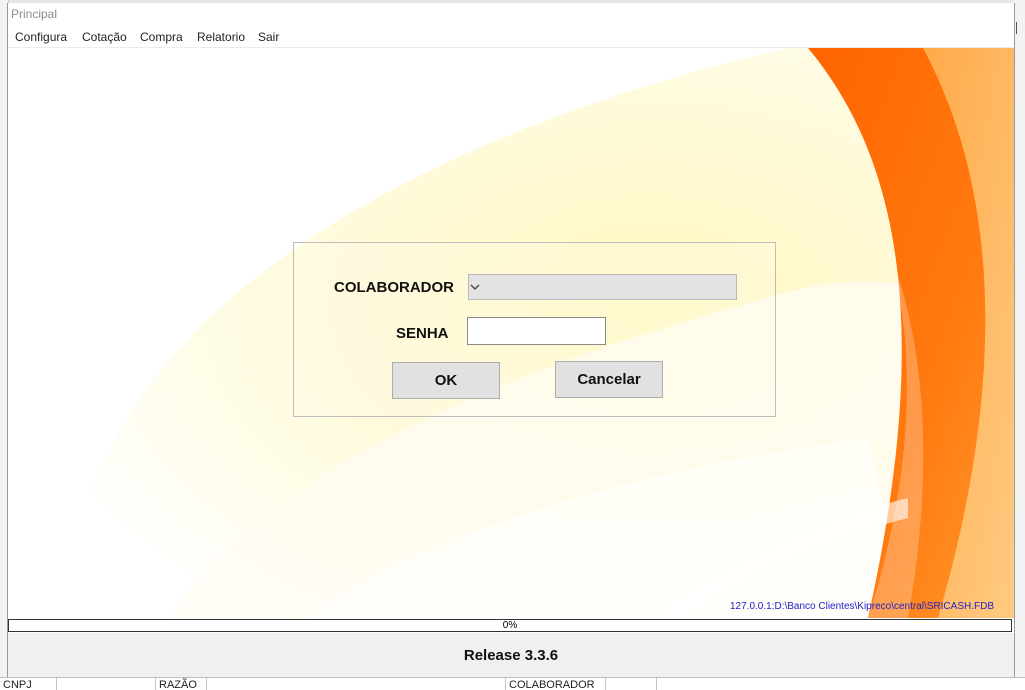 The image size is (1025, 690). I want to click on menu-relatorio: Relatorio, so click(221, 37).